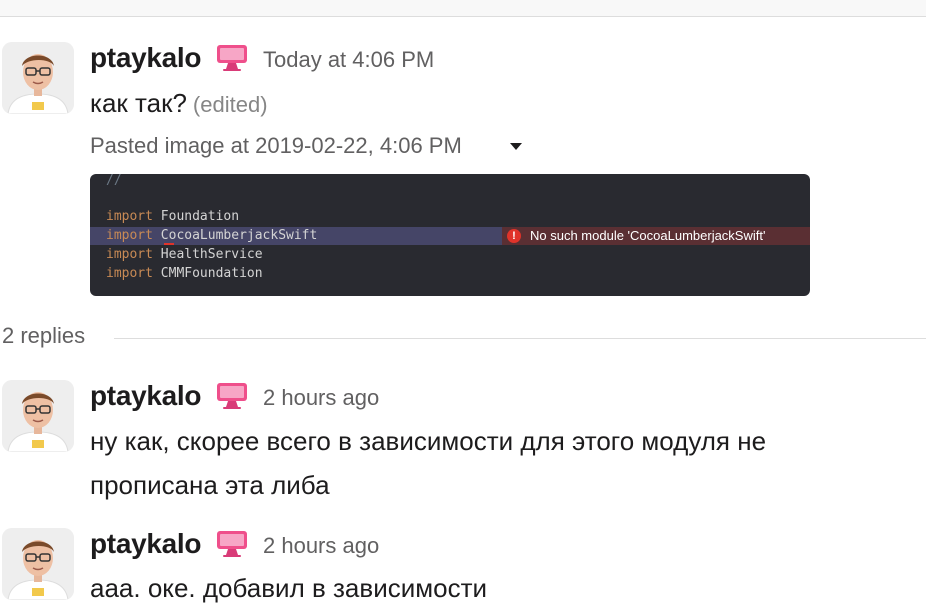 The height and width of the screenshot is (616, 926). Describe the element at coordinates (348, 60) in the screenshot. I see `timestamp: Today at 4:06 PM` at that location.